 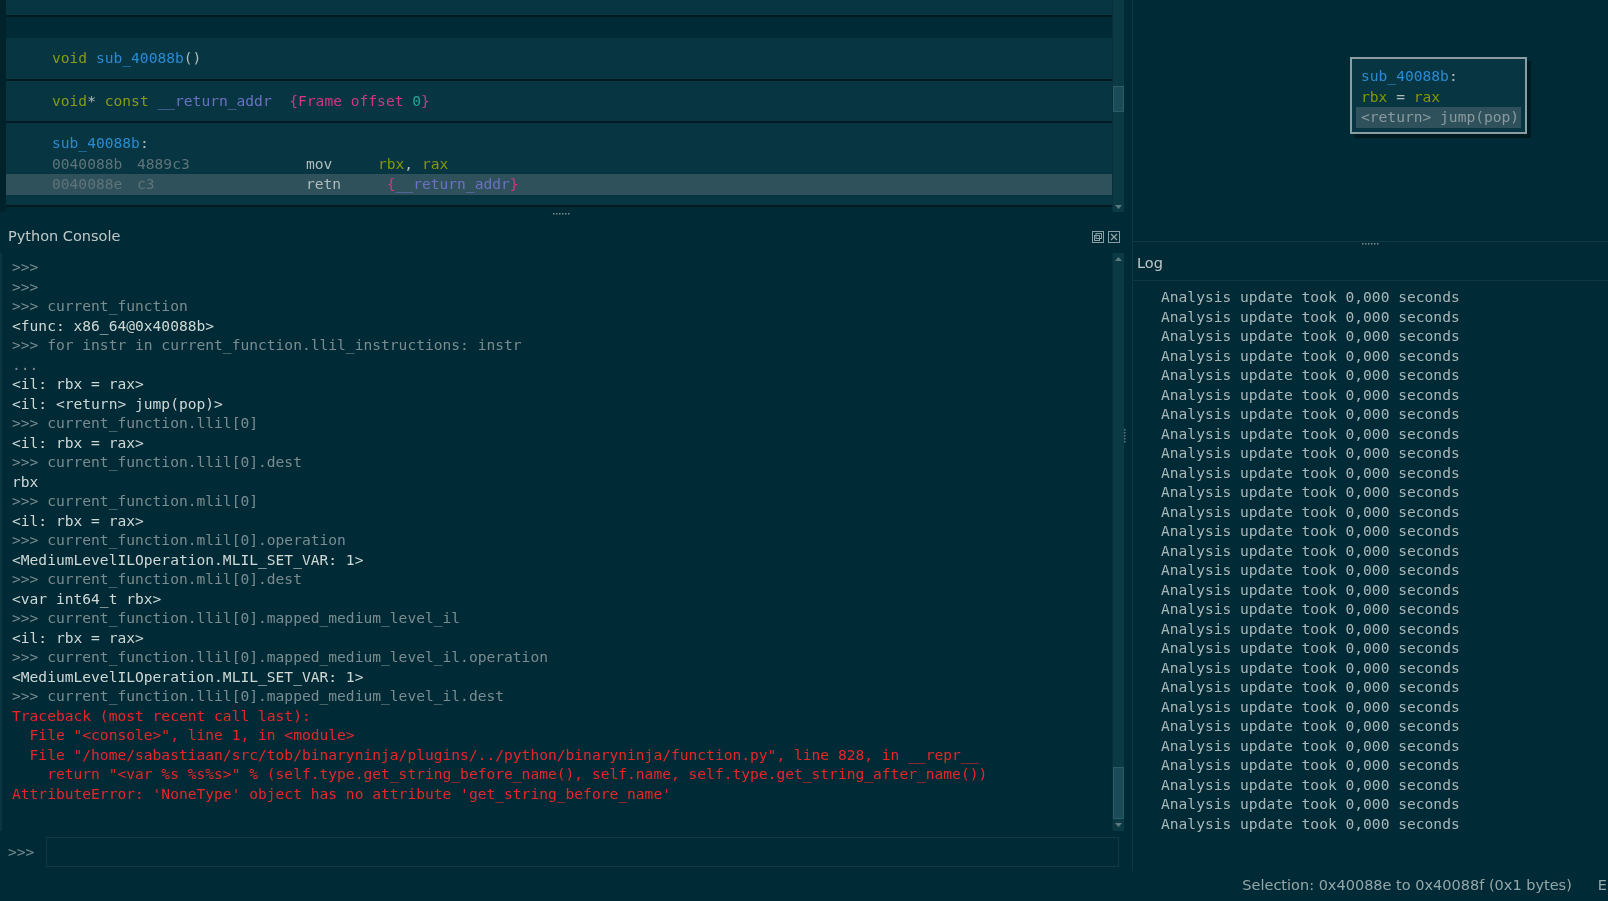 What do you see at coordinates (87, 598) in the screenshot?
I see `console-line: <var int64_t rbx>` at bounding box center [87, 598].